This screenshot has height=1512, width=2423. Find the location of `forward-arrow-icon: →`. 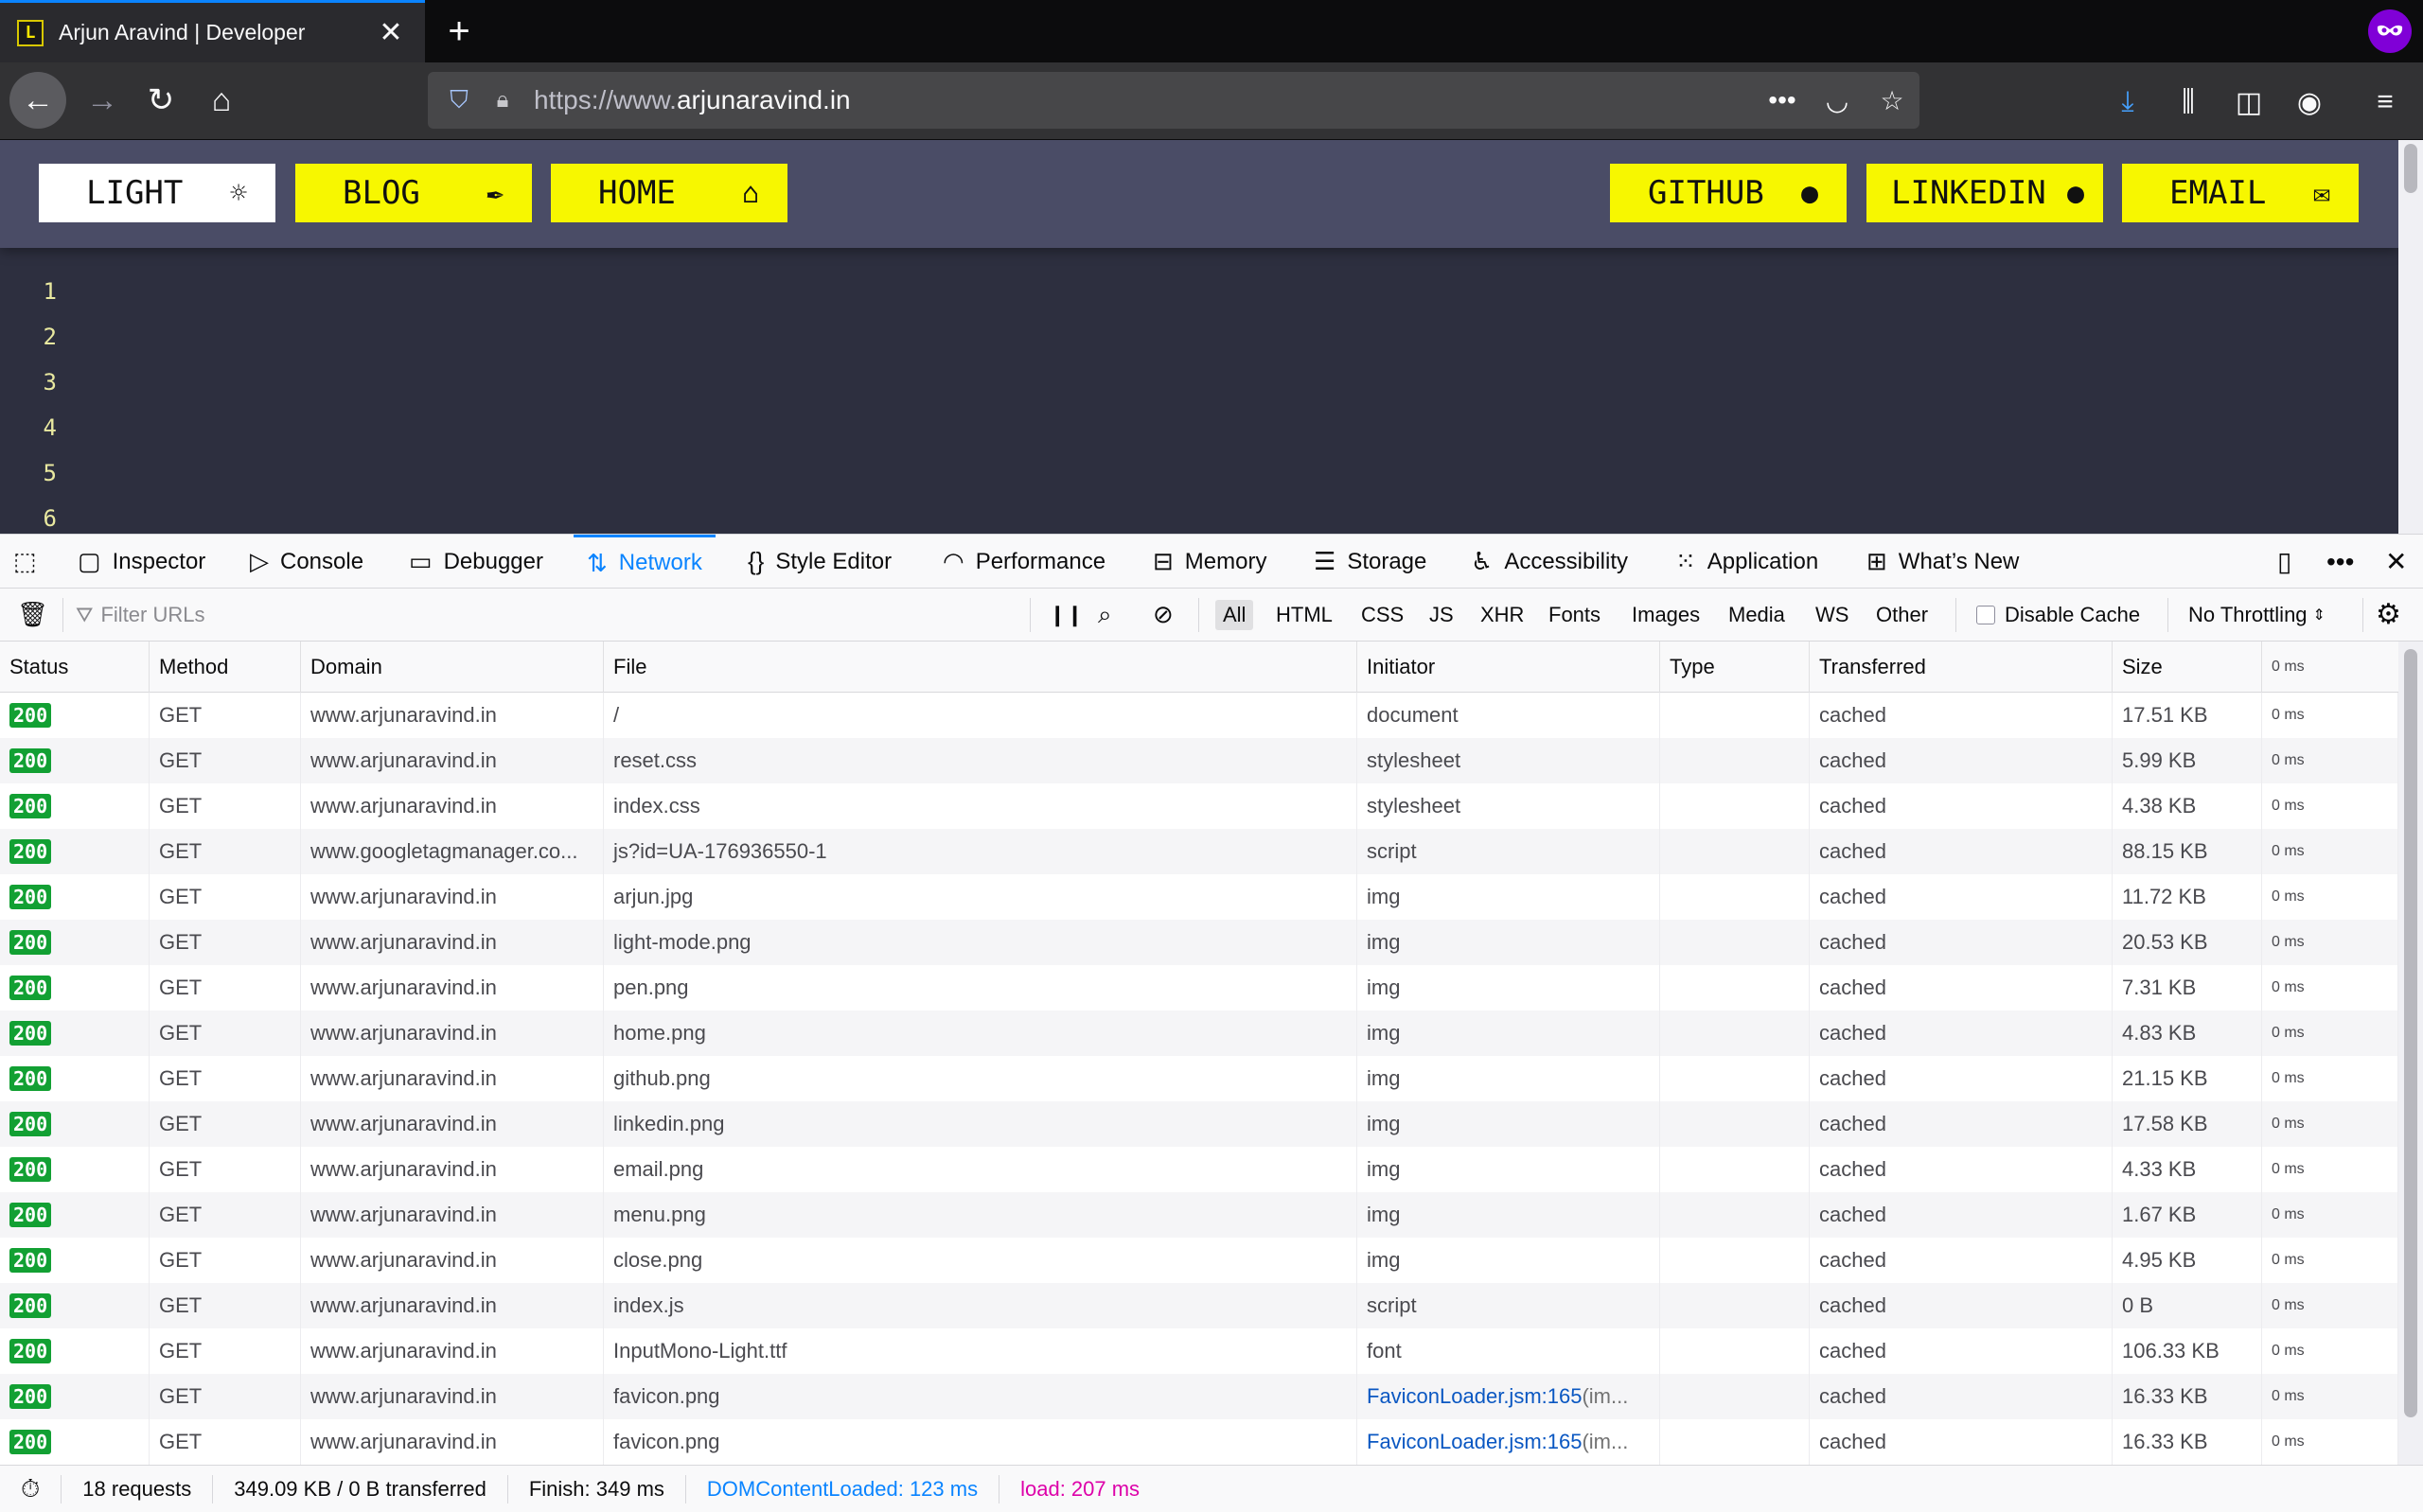

forward-arrow-icon: → is located at coordinates (102, 100).